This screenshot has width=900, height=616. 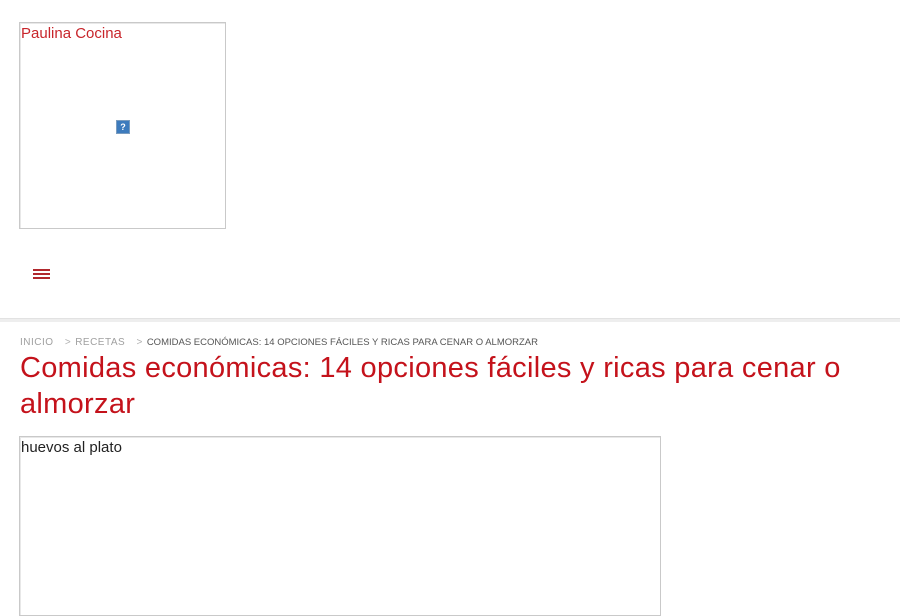 I want to click on menu-bar-middle, so click(x=41, y=274).